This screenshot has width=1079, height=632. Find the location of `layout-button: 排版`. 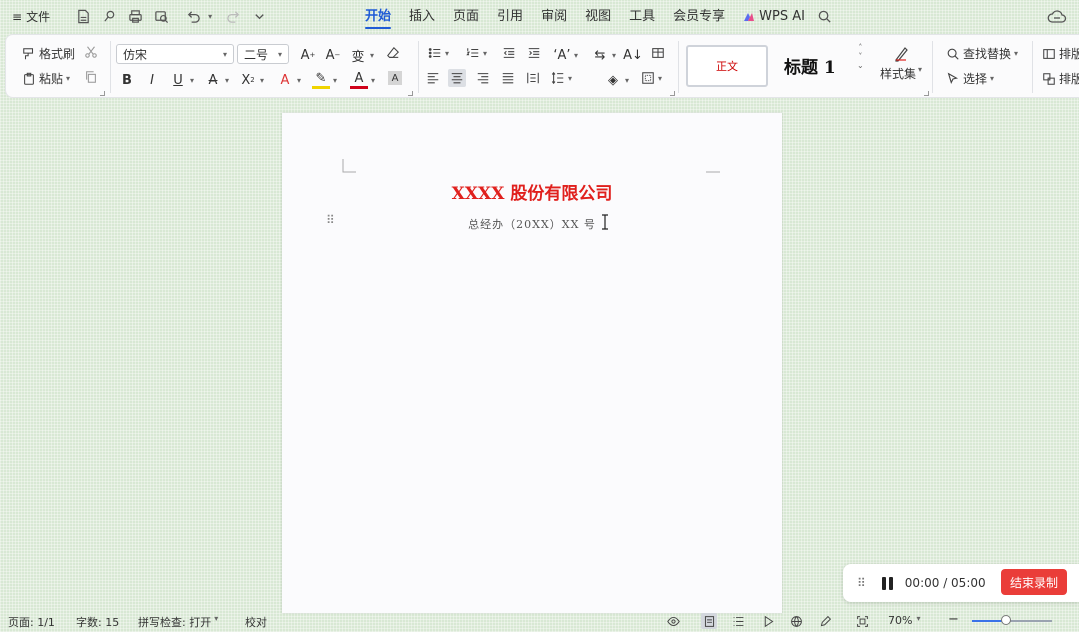

layout-button: 排版 is located at coordinates (1060, 53).